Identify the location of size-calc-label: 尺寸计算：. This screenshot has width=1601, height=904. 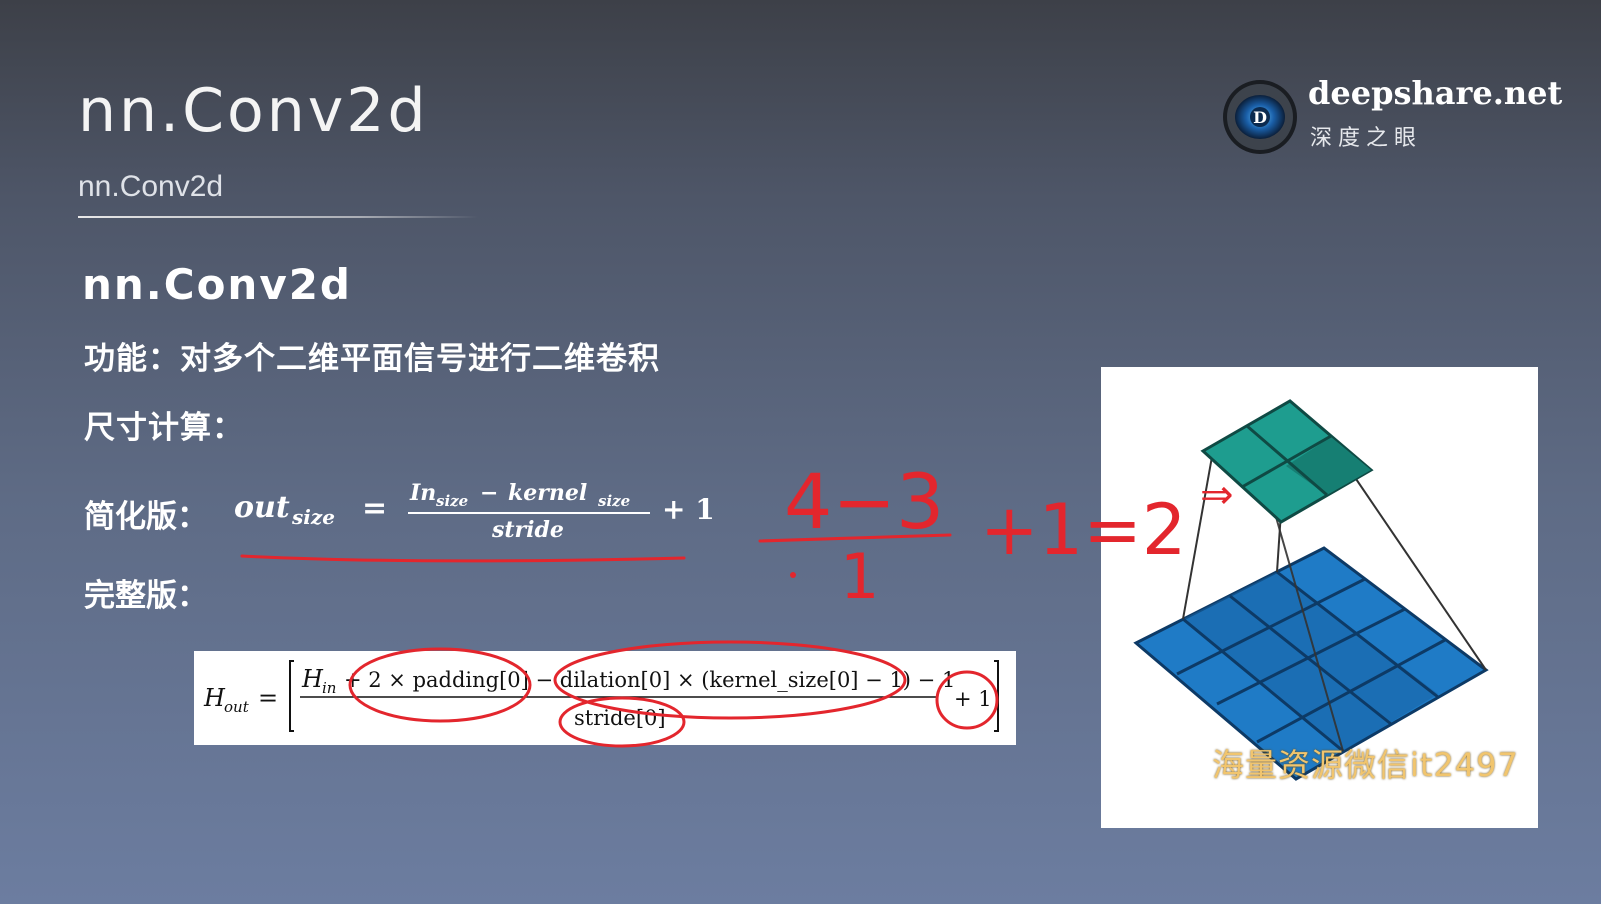
(164, 428).